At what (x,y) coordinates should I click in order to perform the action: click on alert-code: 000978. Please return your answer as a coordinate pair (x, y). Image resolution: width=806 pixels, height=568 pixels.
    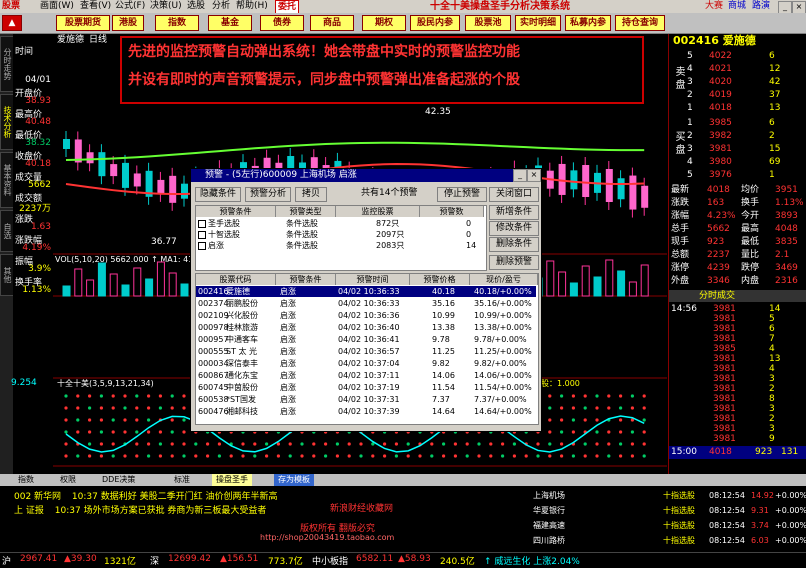
    Looking at the image, I should click on (213, 327).